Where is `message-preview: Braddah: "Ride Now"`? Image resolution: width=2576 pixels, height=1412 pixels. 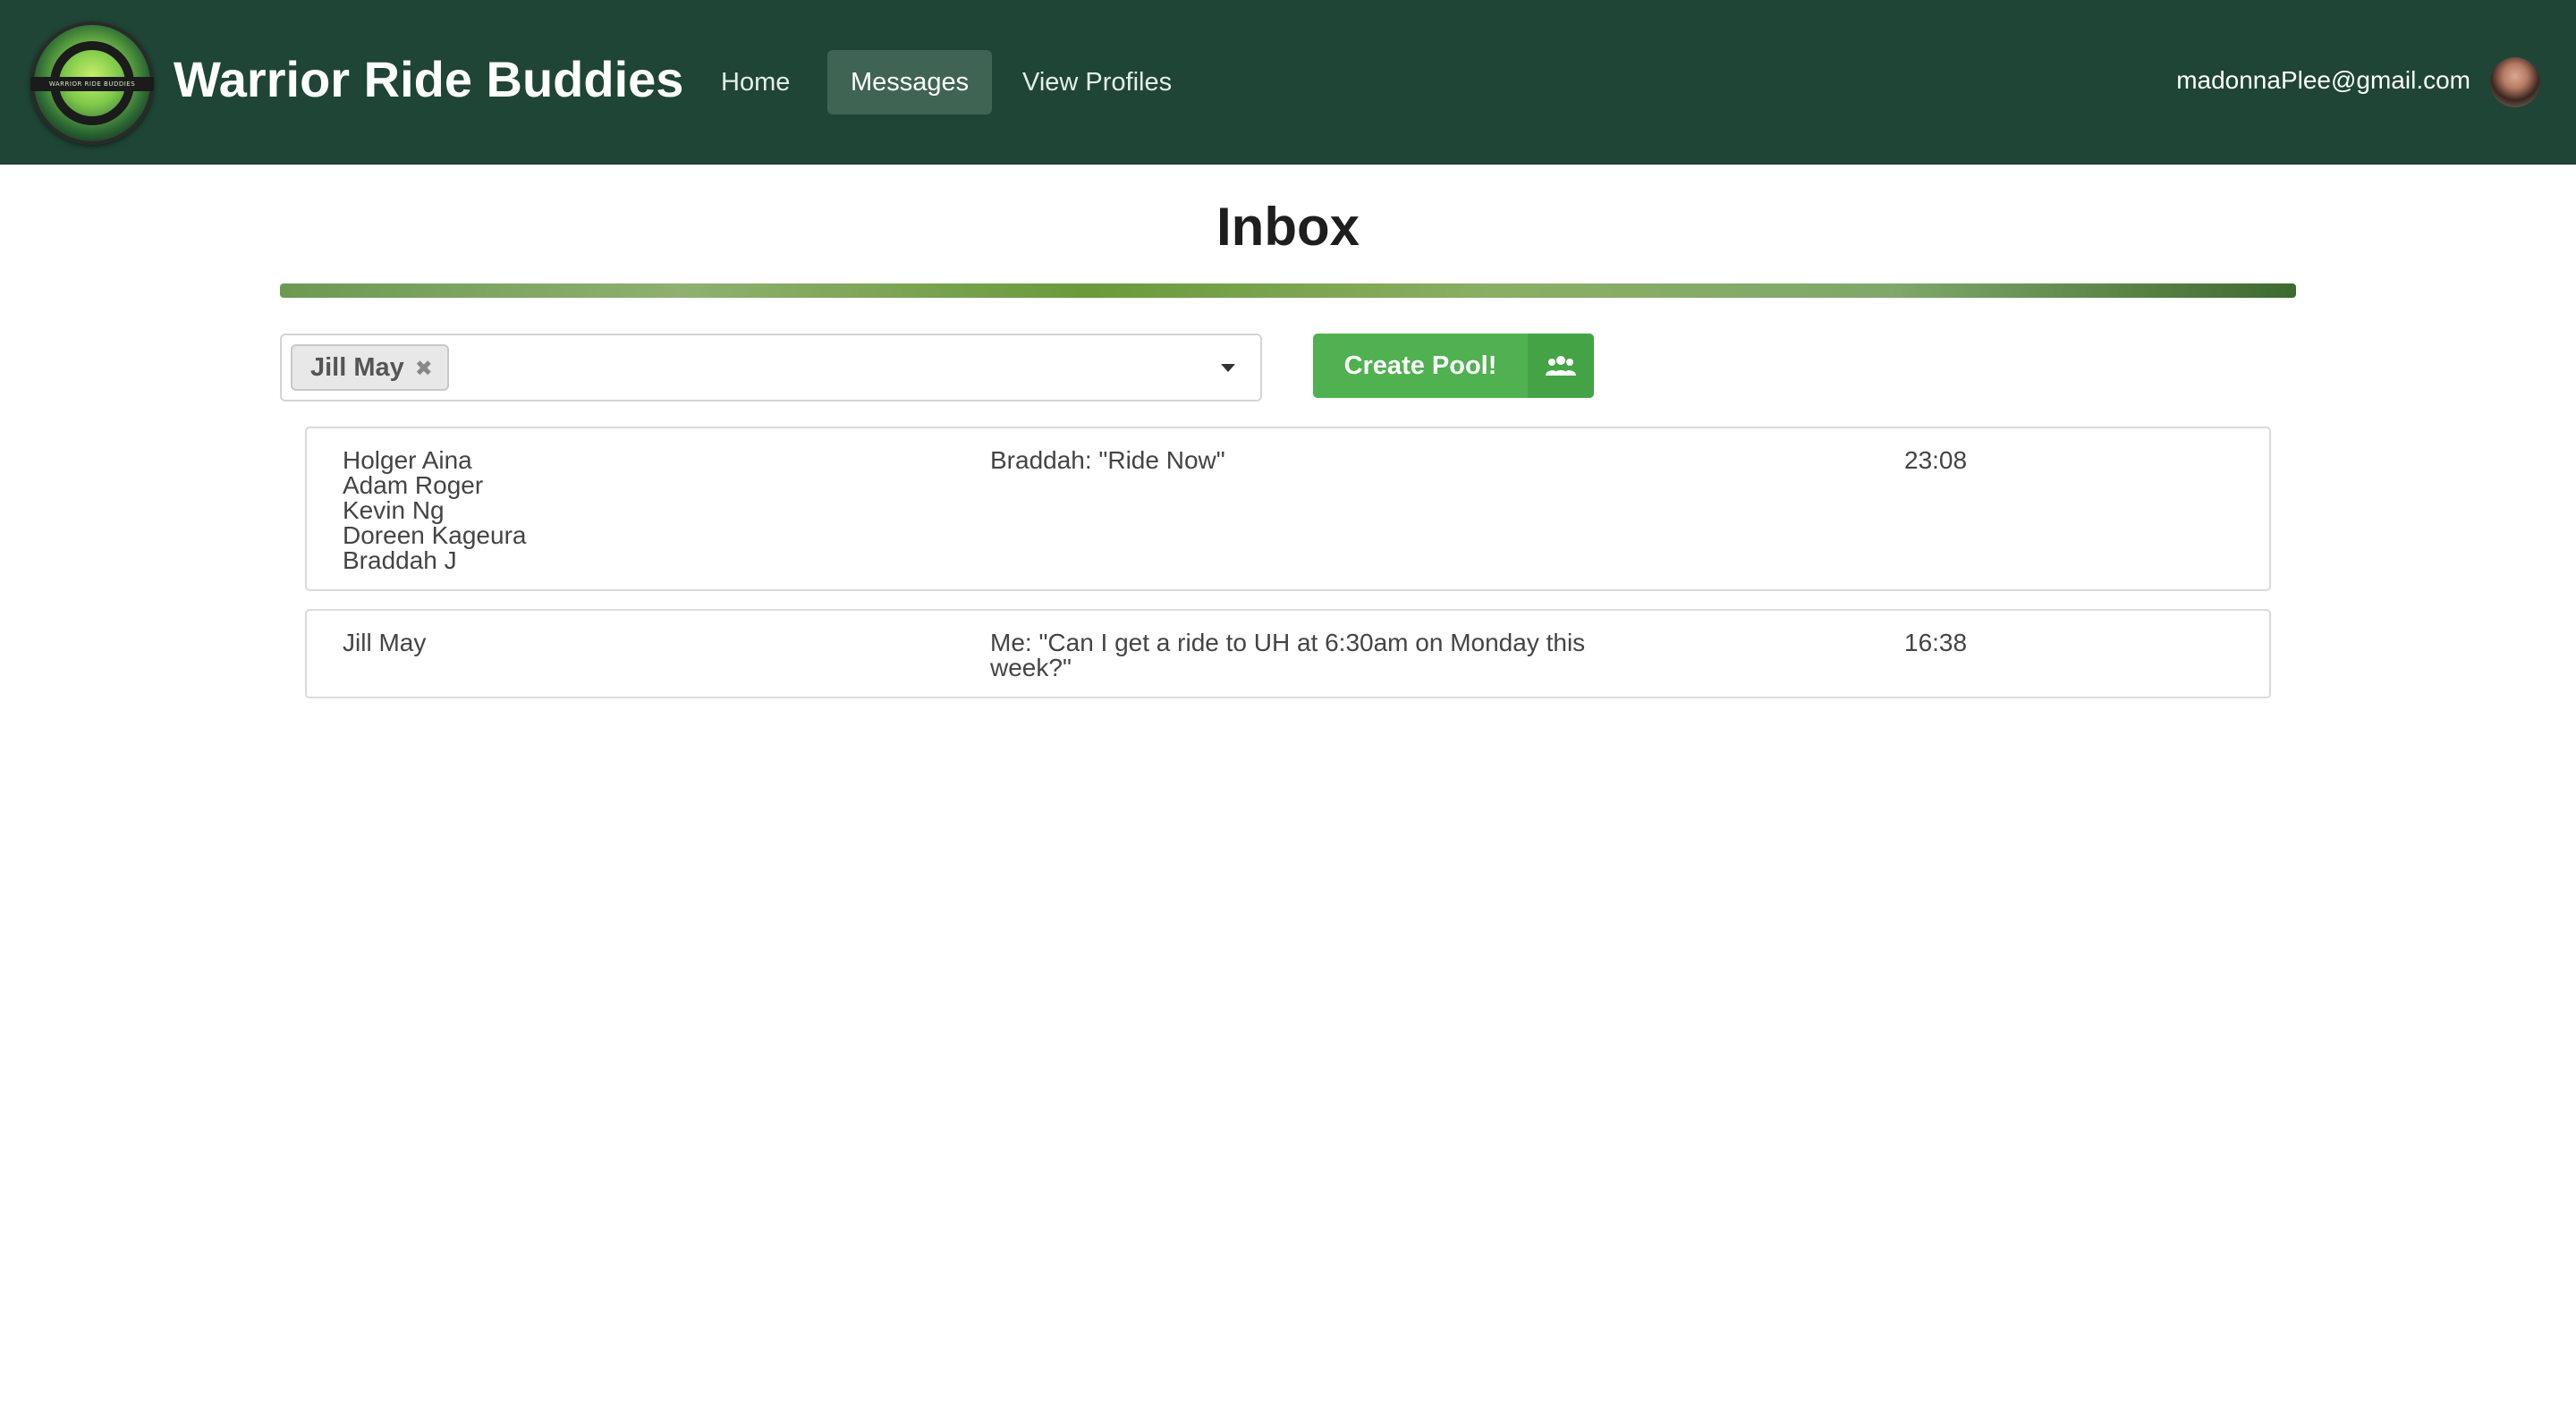
message-preview: Braddah: "Ride Now" is located at coordinates (1107, 460).